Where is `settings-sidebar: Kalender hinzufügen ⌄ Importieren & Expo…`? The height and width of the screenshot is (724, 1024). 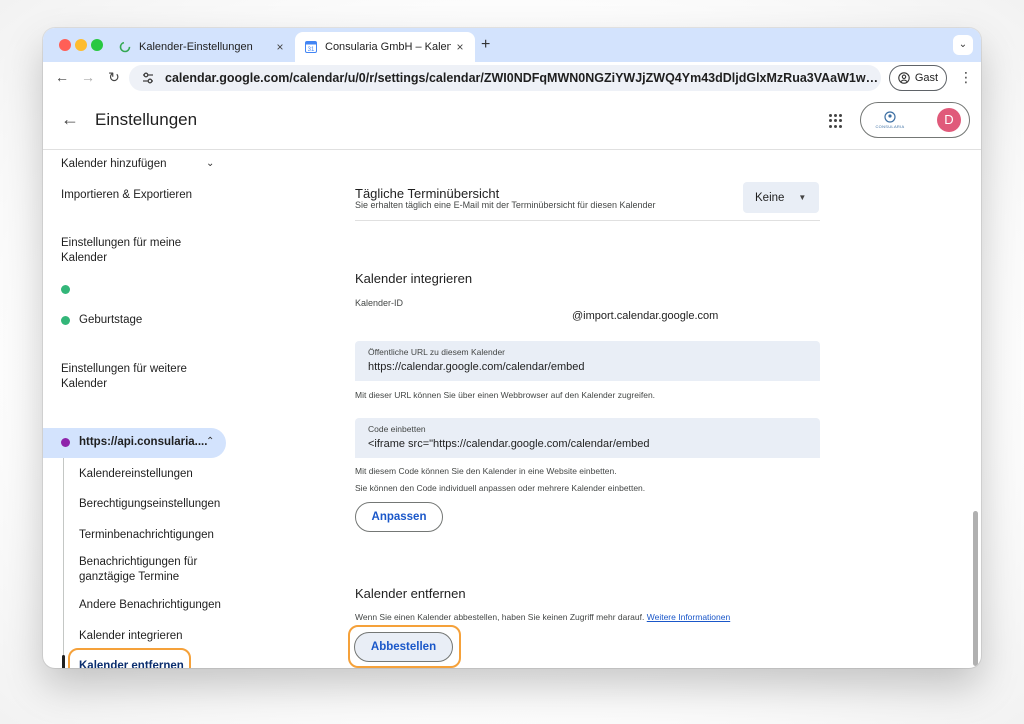
settings-sidebar: Kalender hinzufügen ⌄ Importieren & Expo… is located at coordinates (143, 409).